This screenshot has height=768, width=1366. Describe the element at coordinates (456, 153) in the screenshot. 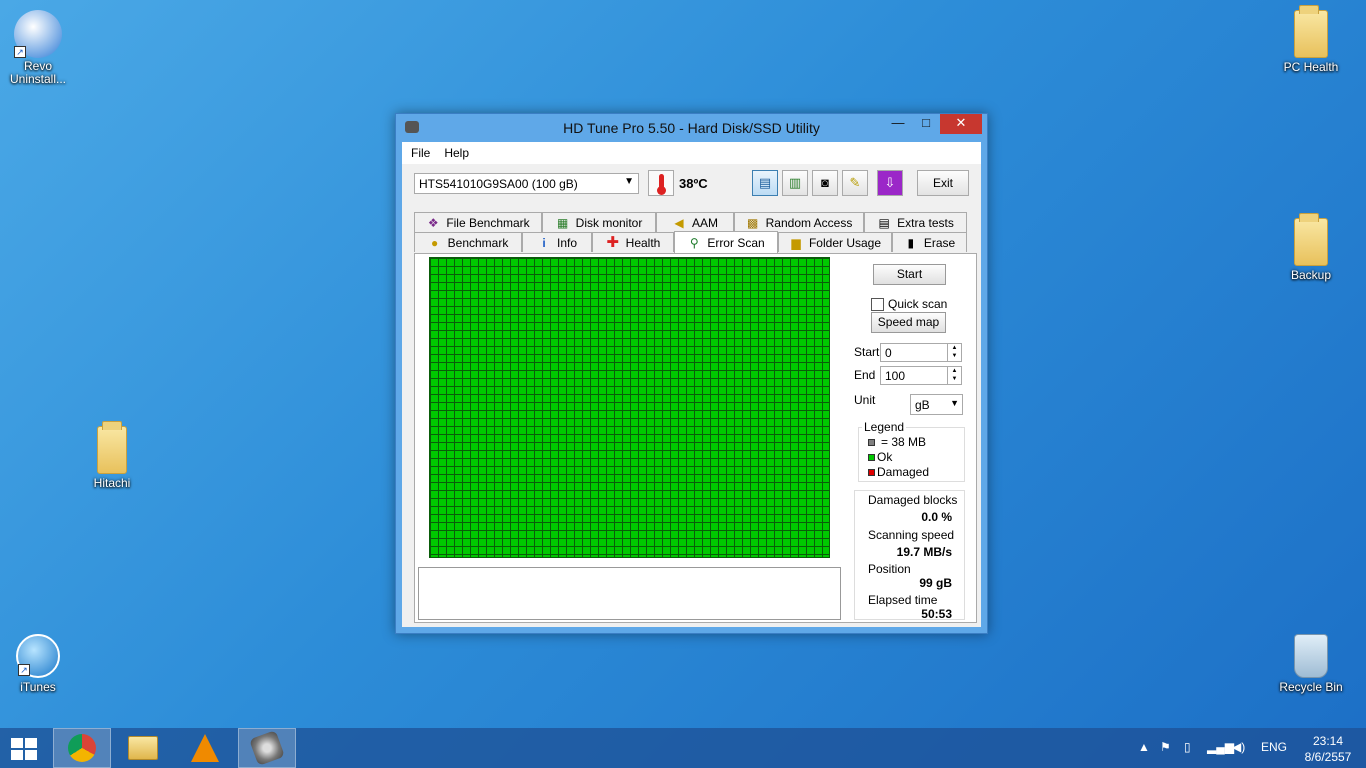

I see `menu-help: Help` at that location.